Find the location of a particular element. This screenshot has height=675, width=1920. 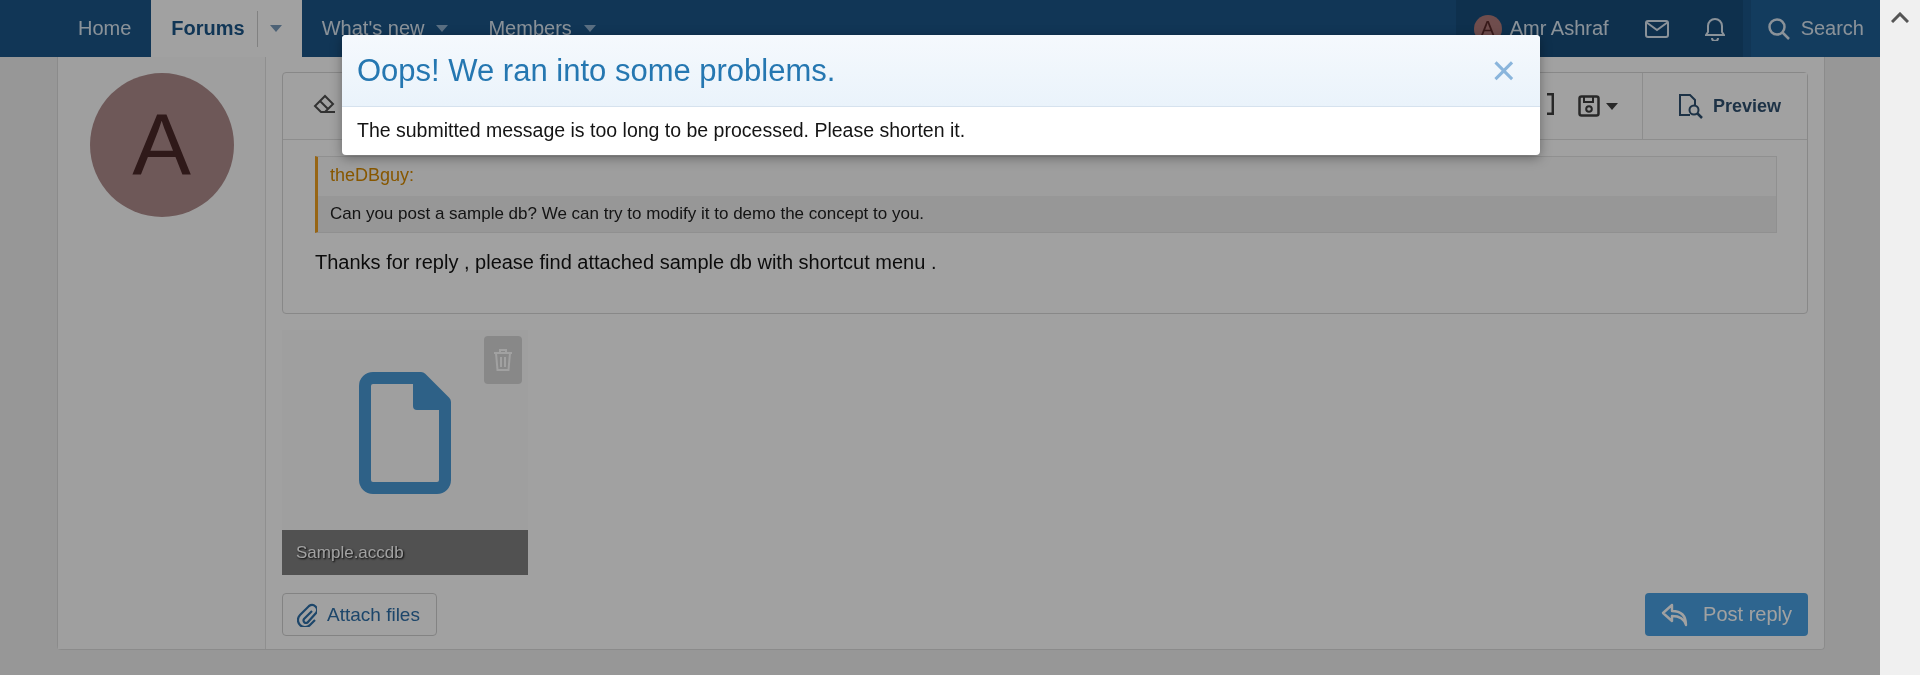

message-text: Thanks for reply , please find attached sample db with shortcut menu . is located at coordinates (626, 262).